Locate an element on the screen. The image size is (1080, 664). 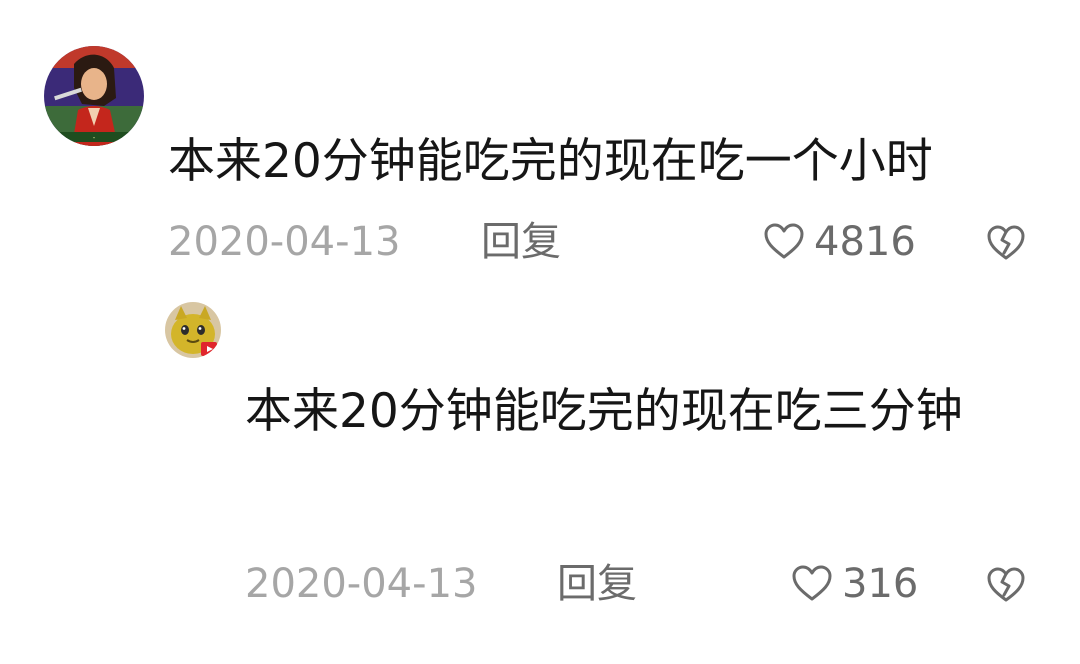
like-button: 4816 is located at coordinates (839, 242).